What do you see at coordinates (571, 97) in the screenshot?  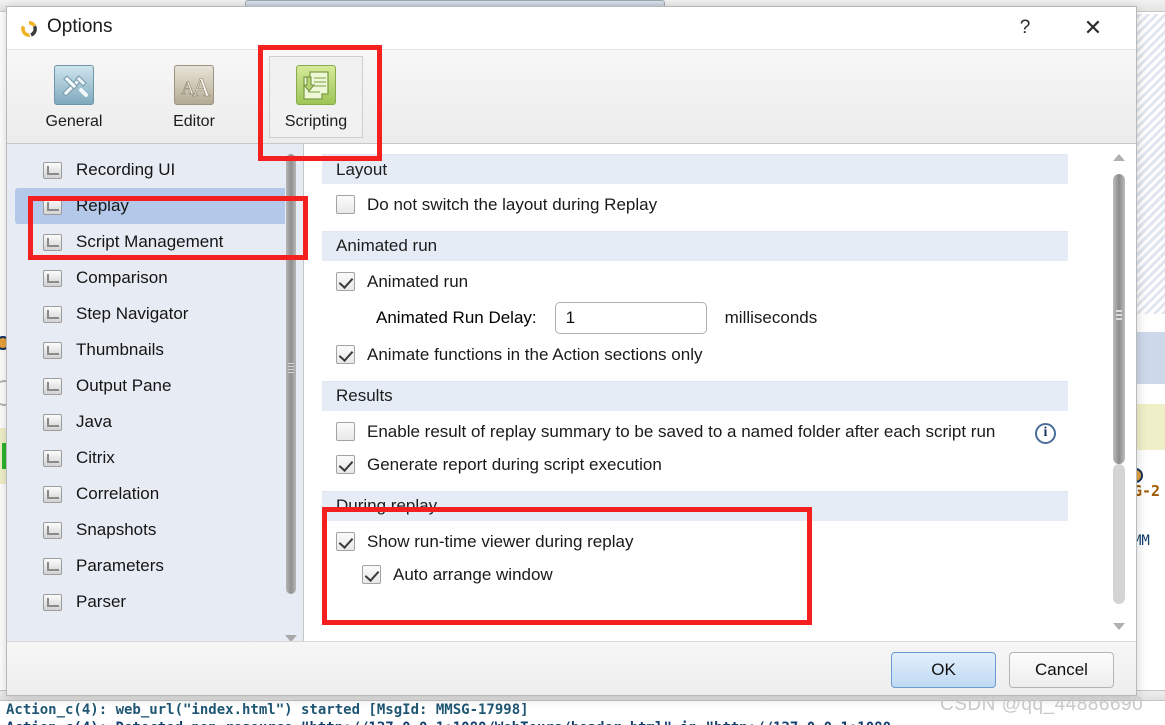 I see `dialog-toolbar: General A A Editor Scripting` at bounding box center [571, 97].